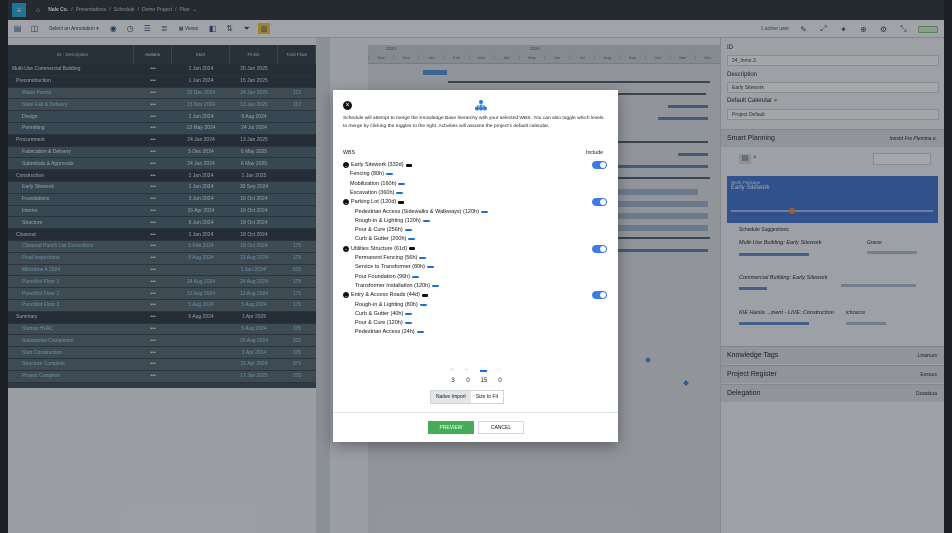  I want to click on wbs-item-label: Rough-in & Lighting (80h), so click(386, 304).